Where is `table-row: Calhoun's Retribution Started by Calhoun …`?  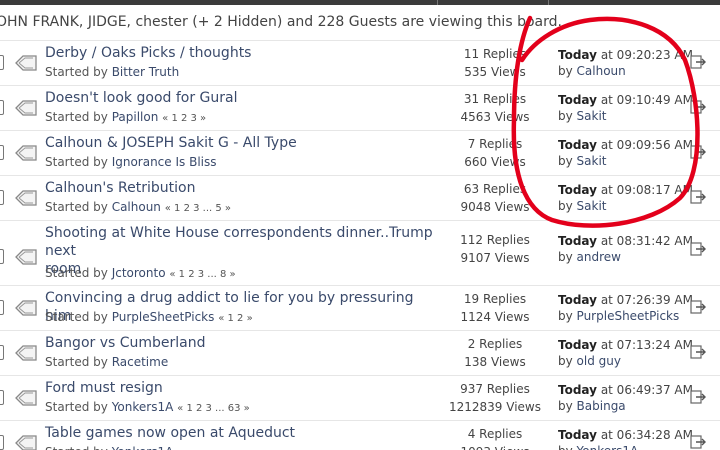 table-row: Calhoun's Retribution Started by Calhoun … is located at coordinates (360, 197).